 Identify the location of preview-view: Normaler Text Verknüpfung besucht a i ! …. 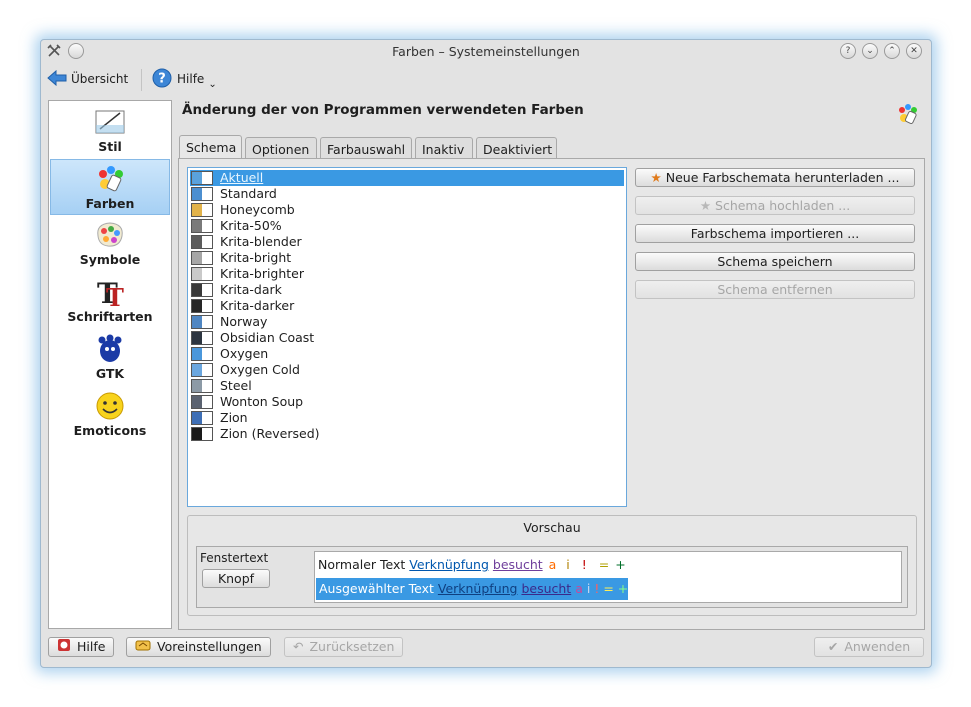
(608, 577).